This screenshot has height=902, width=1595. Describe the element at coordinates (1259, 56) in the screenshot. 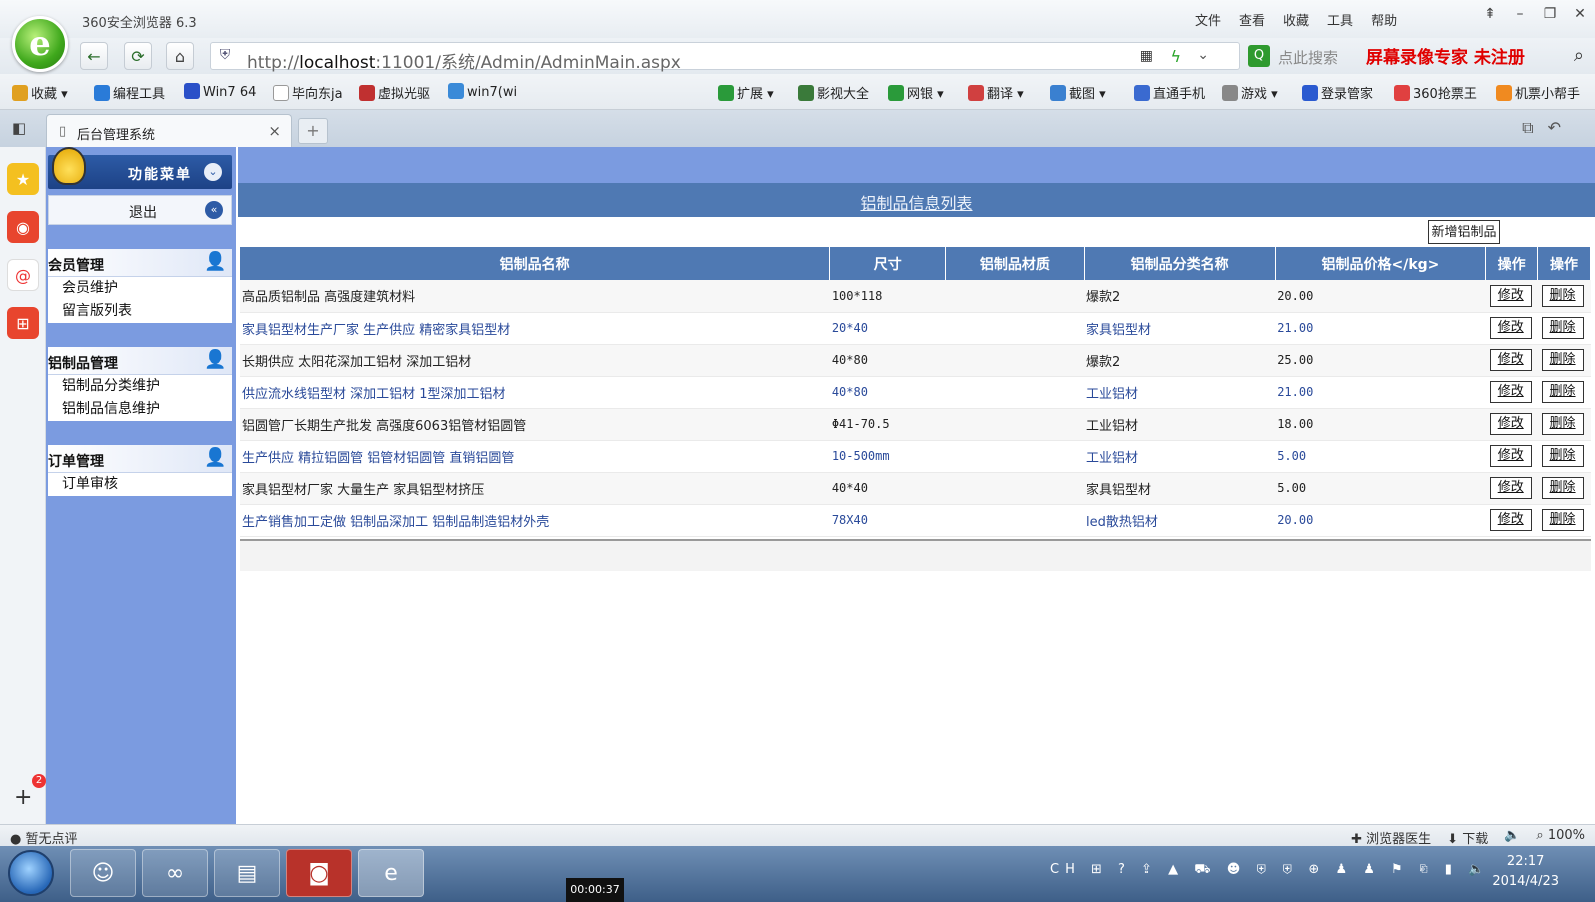

I see `search-engine-icon: Q` at that location.